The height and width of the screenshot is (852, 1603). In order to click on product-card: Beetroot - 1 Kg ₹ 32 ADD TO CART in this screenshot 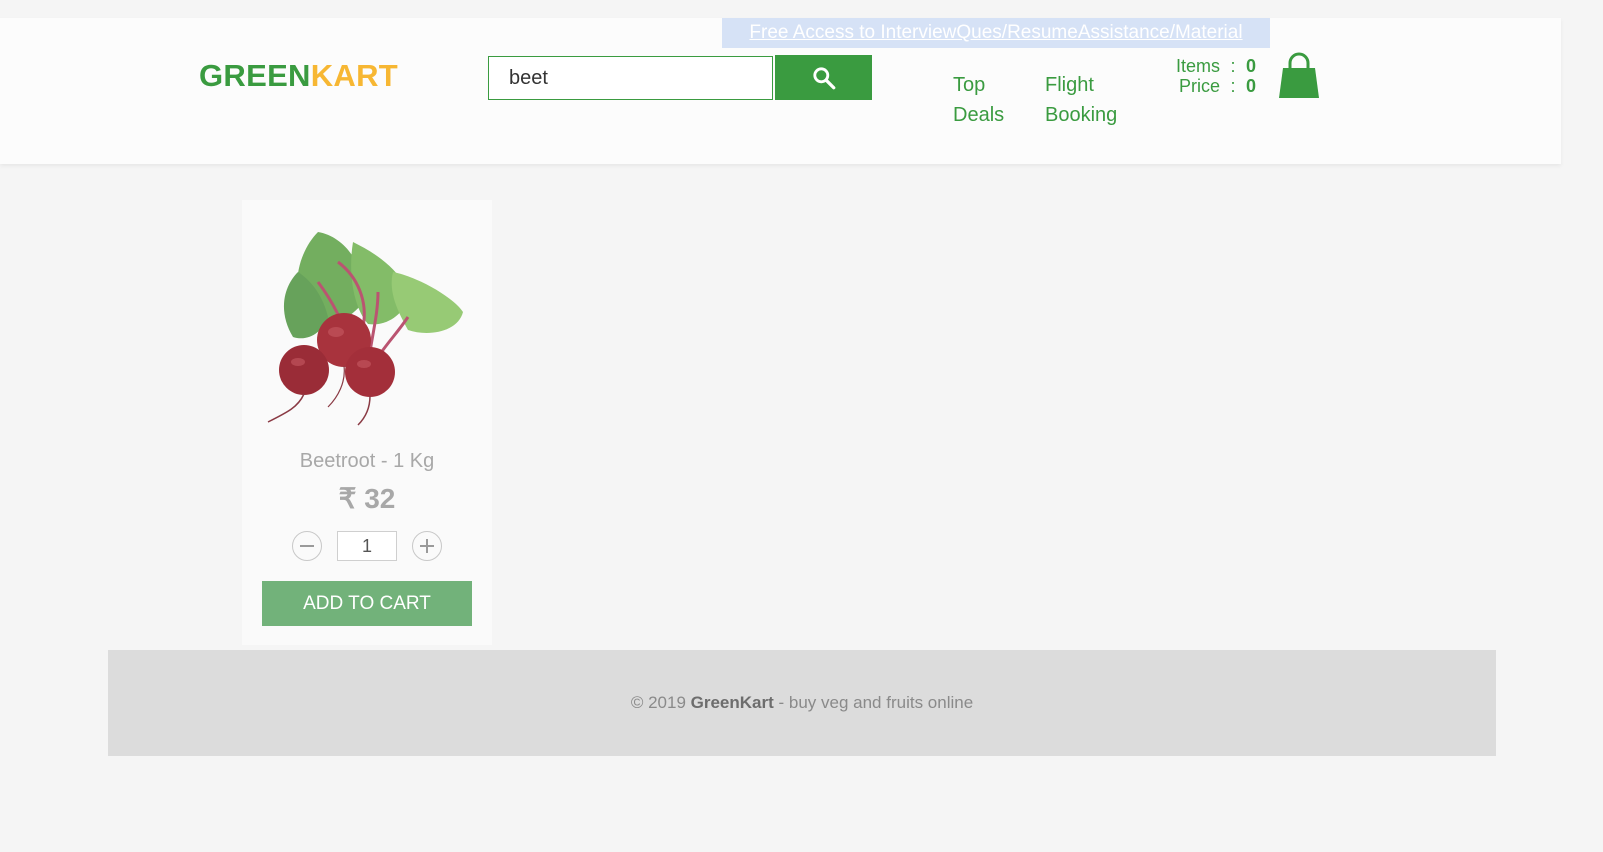, I will do `click(367, 422)`.